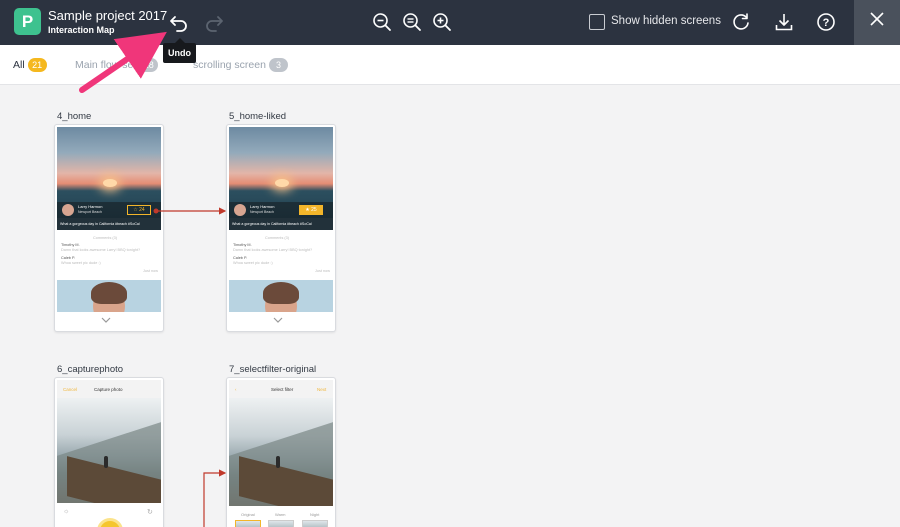  What do you see at coordinates (70, 389) in the screenshot?
I see `cancel-label: Cancel` at bounding box center [70, 389].